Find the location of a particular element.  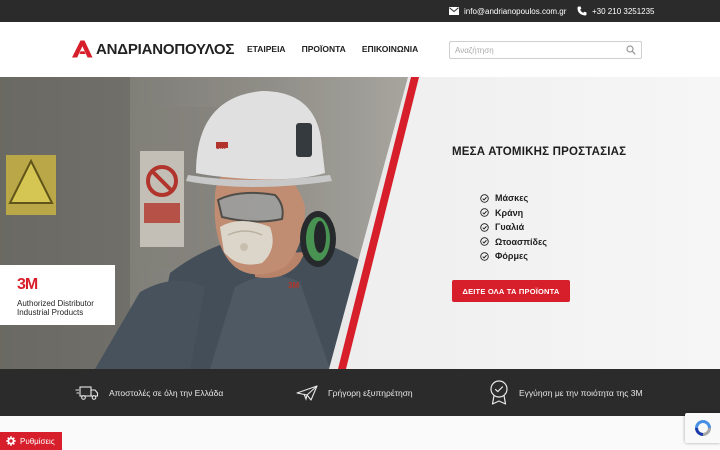

list-item: Γυαλιά is located at coordinates (545, 227).